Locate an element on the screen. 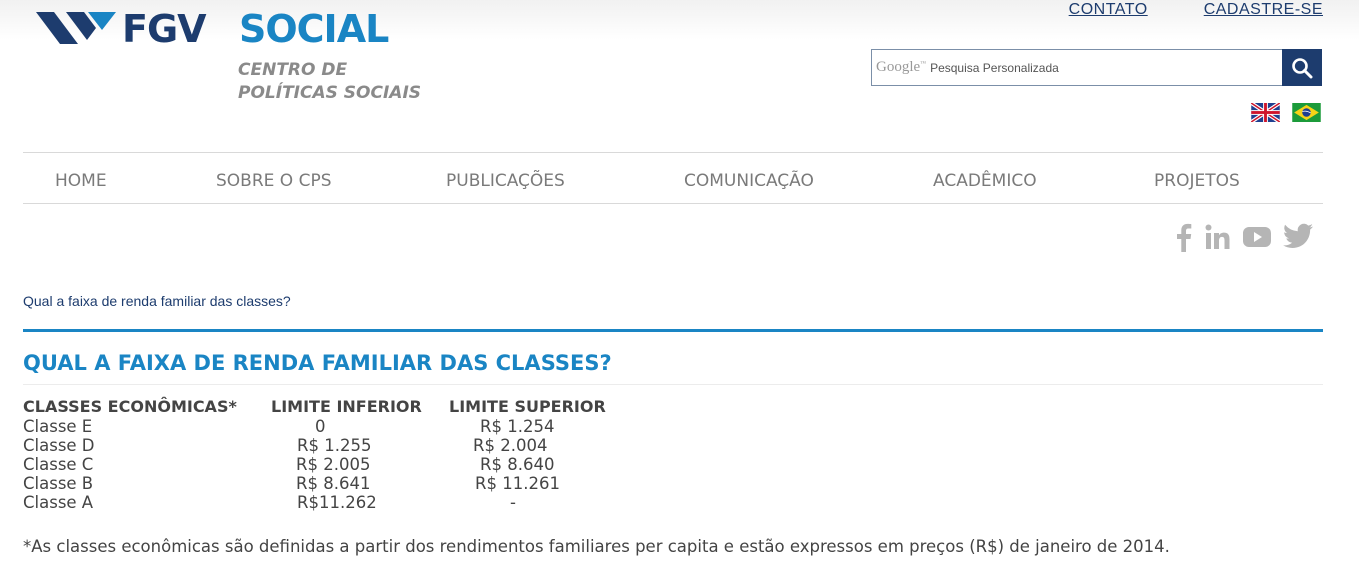 The height and width of the screenshot is (577, 1359). upper-limit: R$ 11.261 is located at coordinates (517, 483).